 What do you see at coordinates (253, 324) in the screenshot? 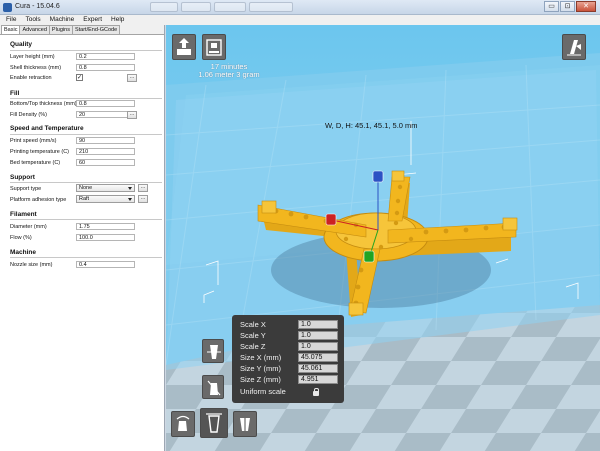
I see `scale-x-label: Scale X` at bounding box center [253, 324].